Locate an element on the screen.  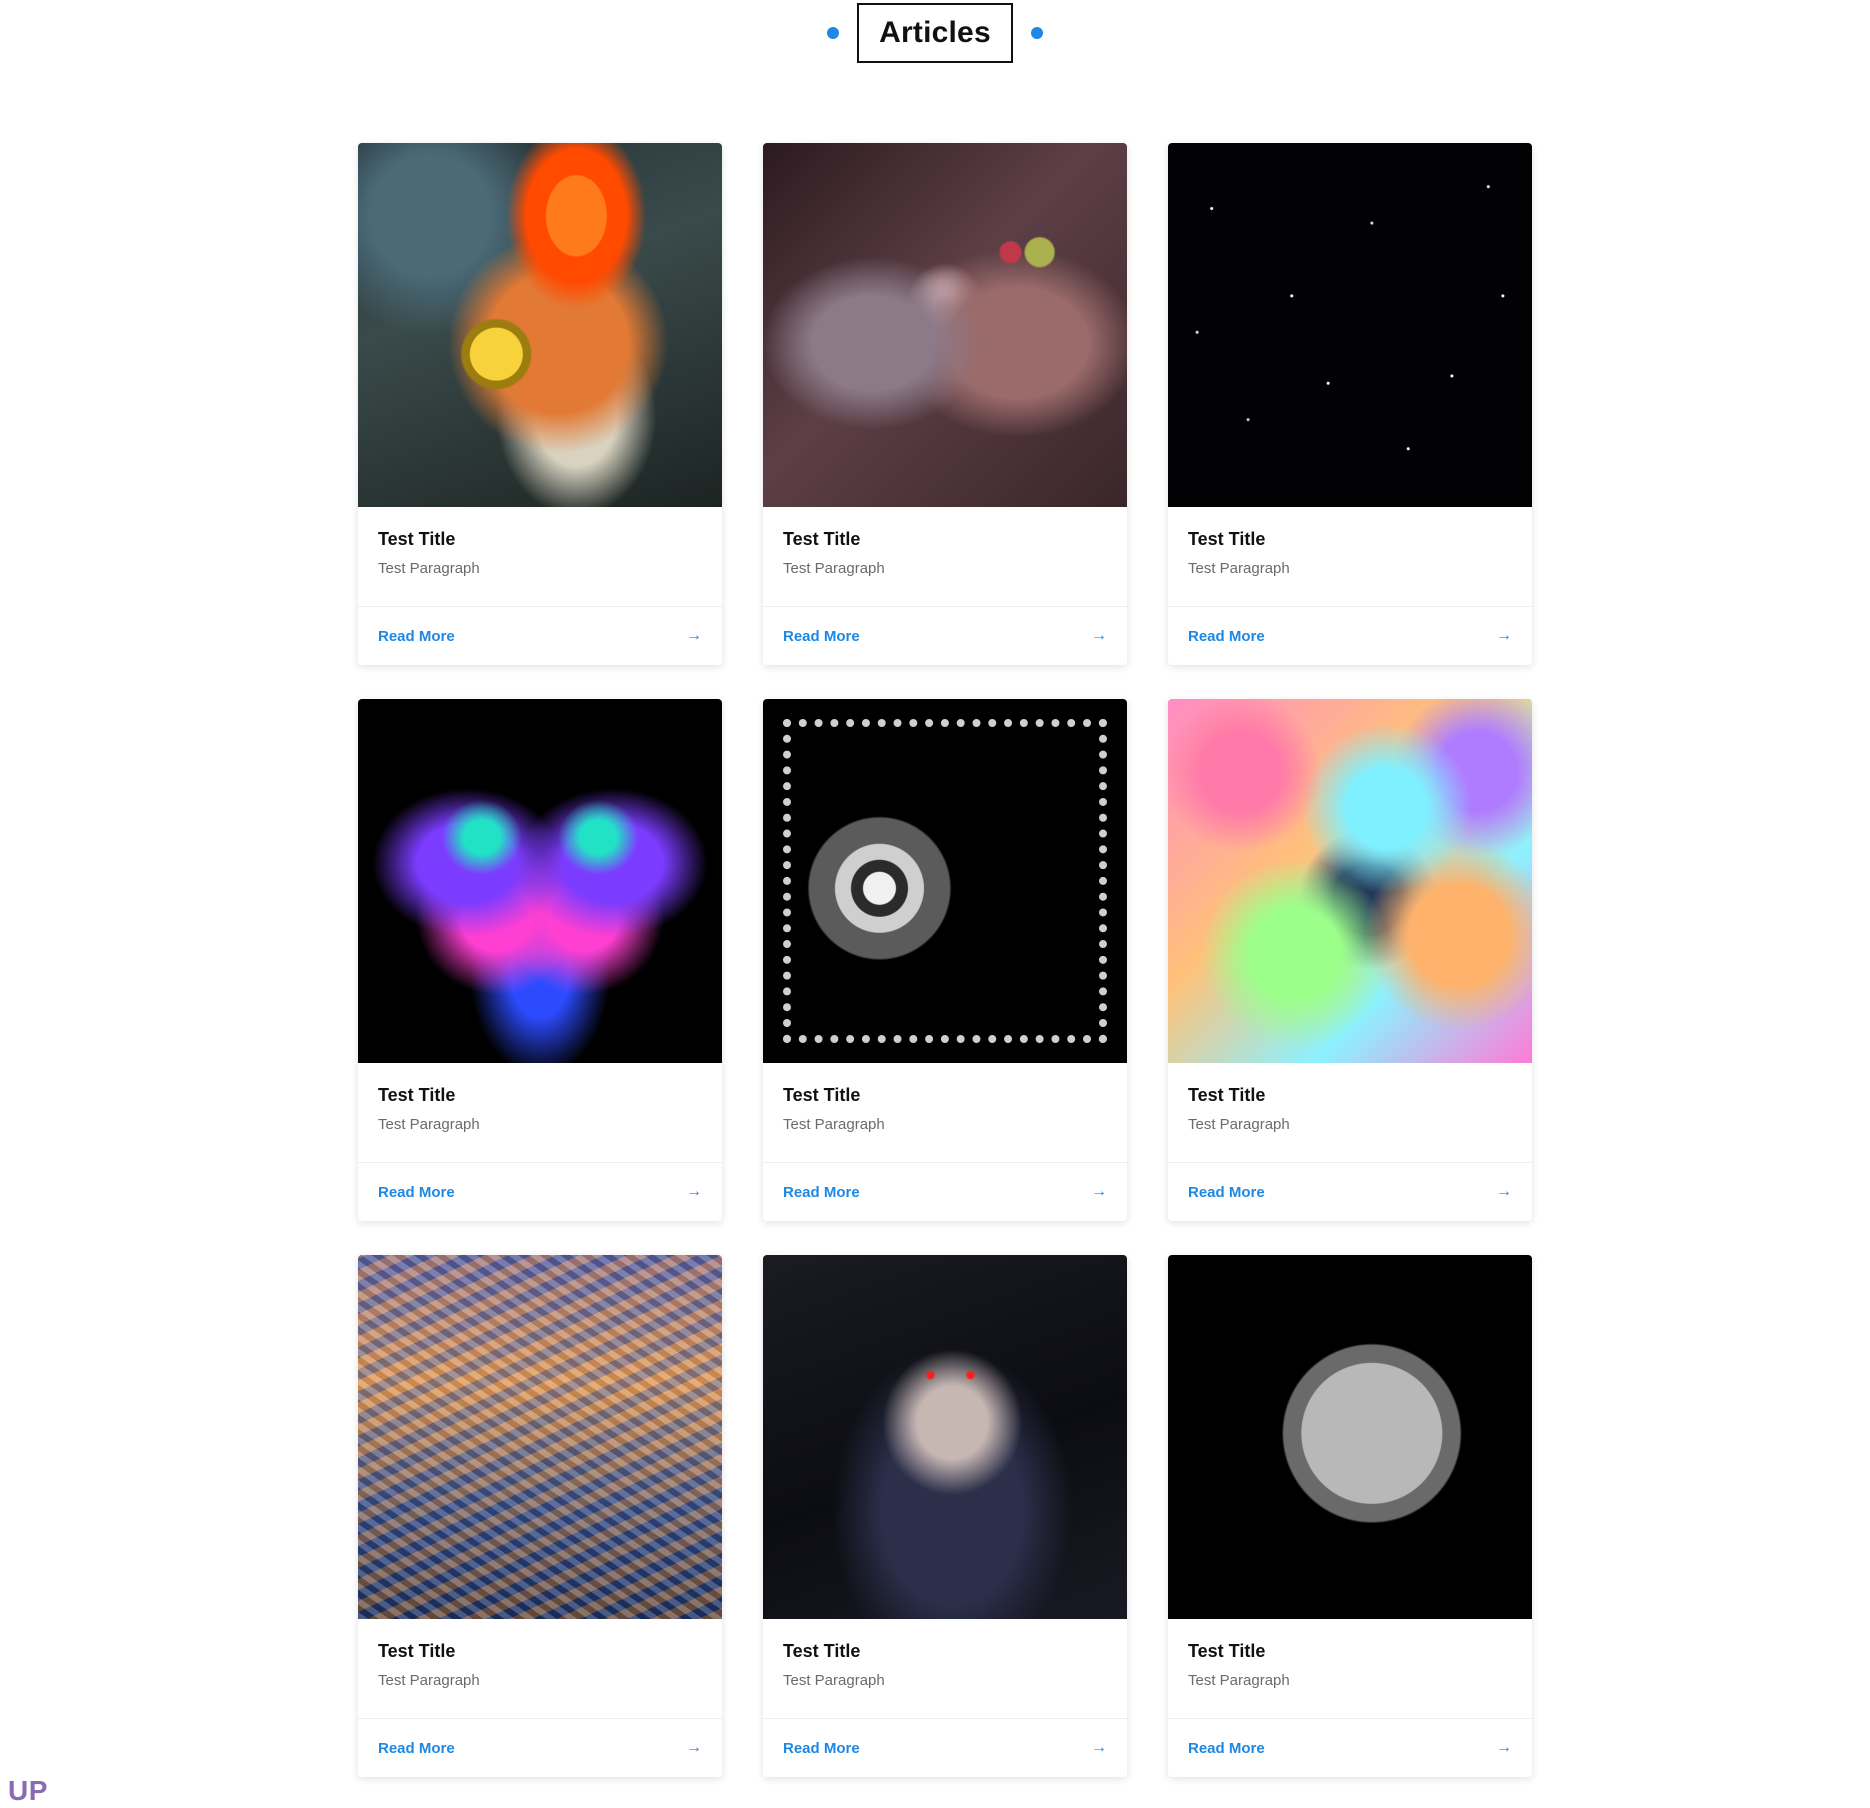
article-card-5: Test Title Test Paragraph Read More → is located at coordinates (945, 960).